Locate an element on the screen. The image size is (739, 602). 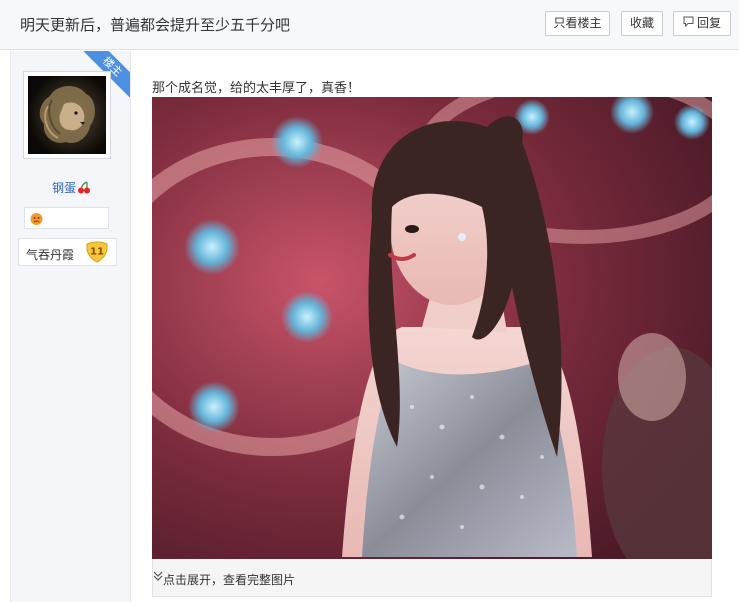
emoji-badge-icon is located at coordinates (36, 220).